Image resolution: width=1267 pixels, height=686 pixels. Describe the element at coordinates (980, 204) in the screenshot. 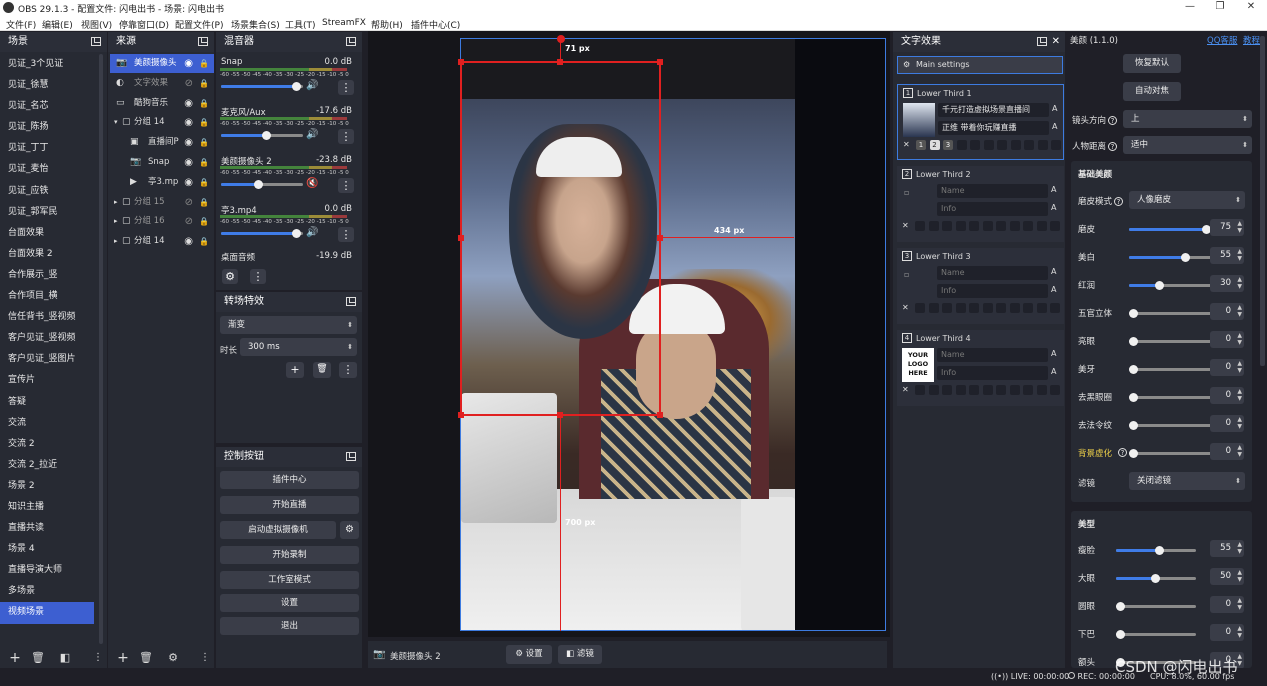

I see `lower-third-card: 2 Lower Third 2 ▫ Name Info A A ✕` at that location.